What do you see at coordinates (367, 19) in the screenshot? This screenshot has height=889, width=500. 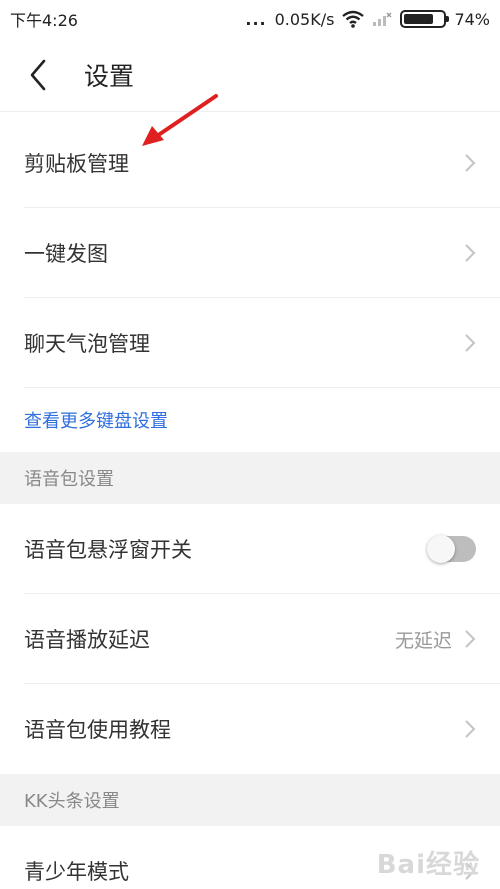 I see `status-icons: ... 0.05K/s 74%` at bounding box center [367, 19].